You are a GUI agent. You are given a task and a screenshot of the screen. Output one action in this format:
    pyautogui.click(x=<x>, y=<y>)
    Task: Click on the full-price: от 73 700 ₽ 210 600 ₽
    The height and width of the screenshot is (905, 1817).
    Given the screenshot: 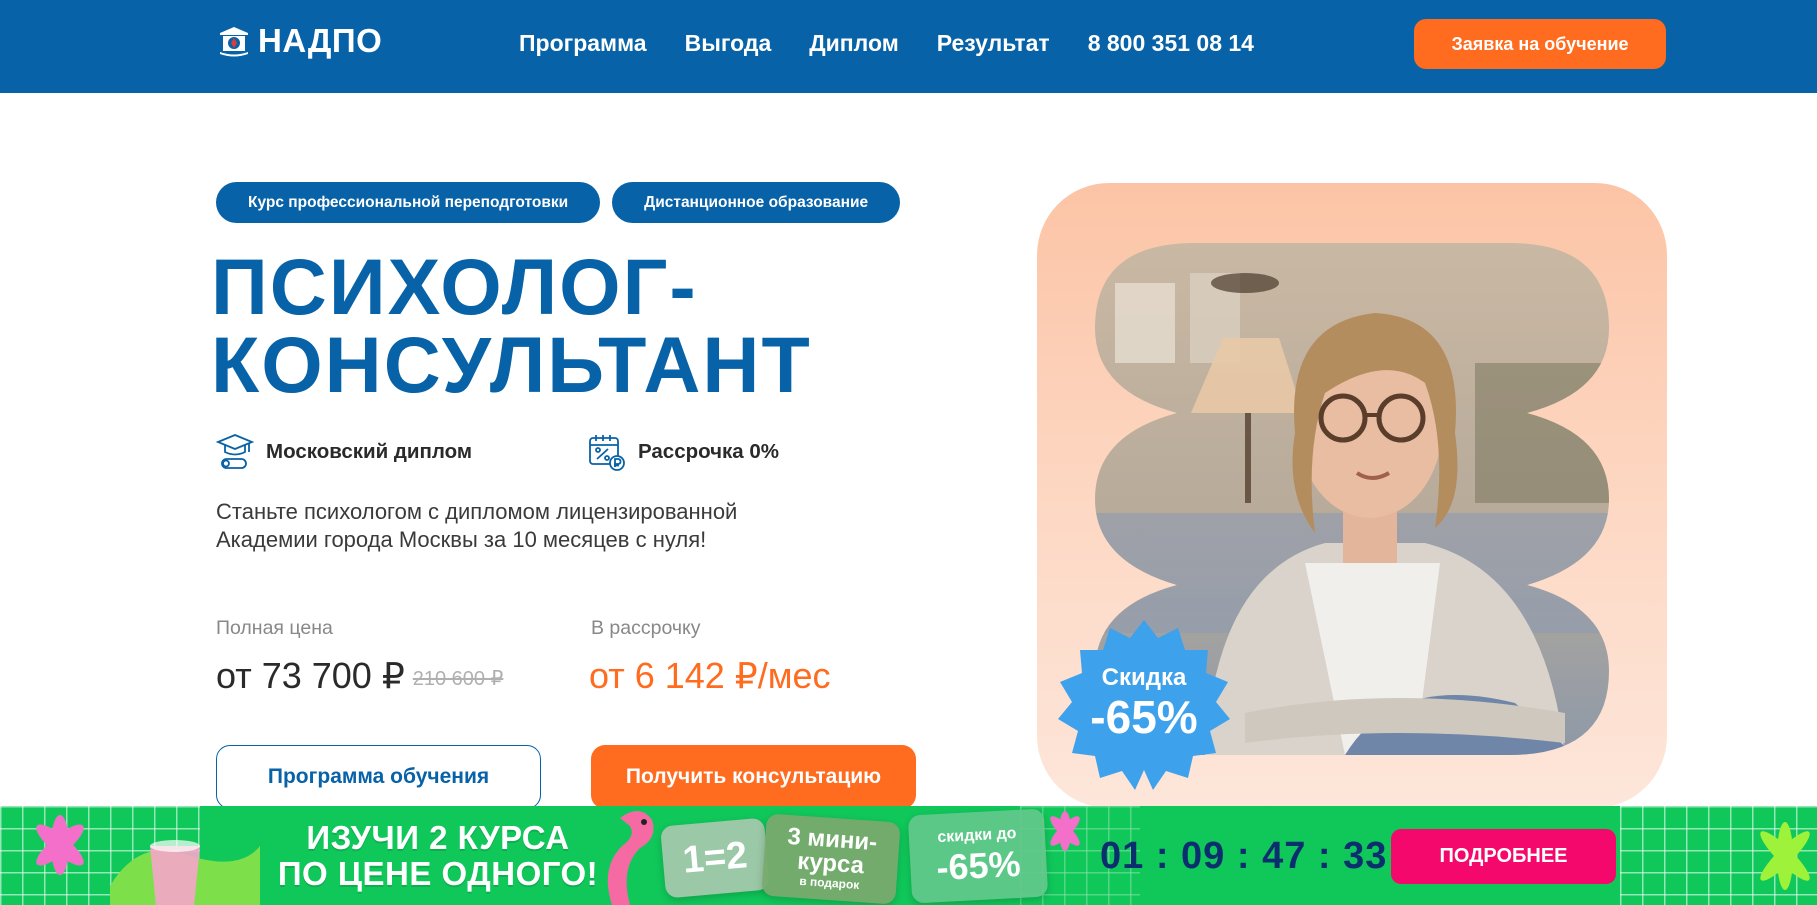 What is the action you would take?
    pyautogui.click(x=359, y=676)
    